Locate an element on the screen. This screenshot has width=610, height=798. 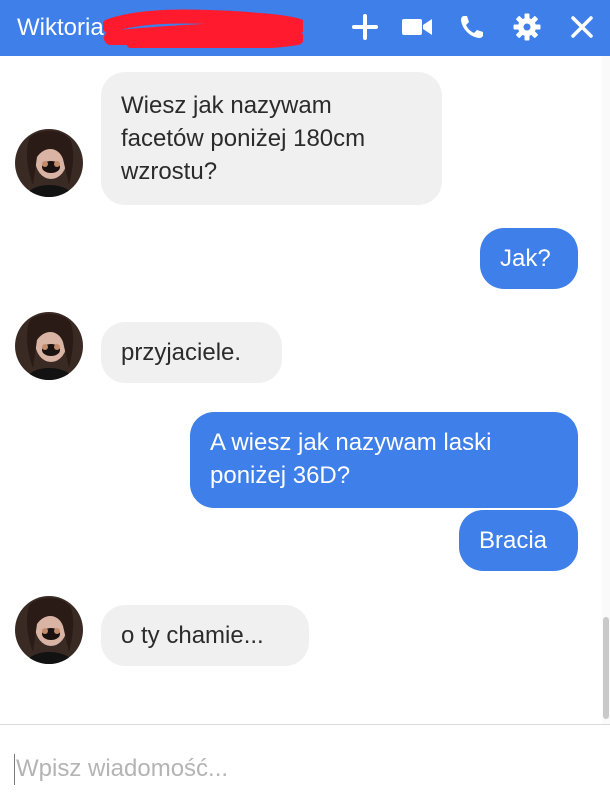
close-icon is located at coordinates (582, 27).